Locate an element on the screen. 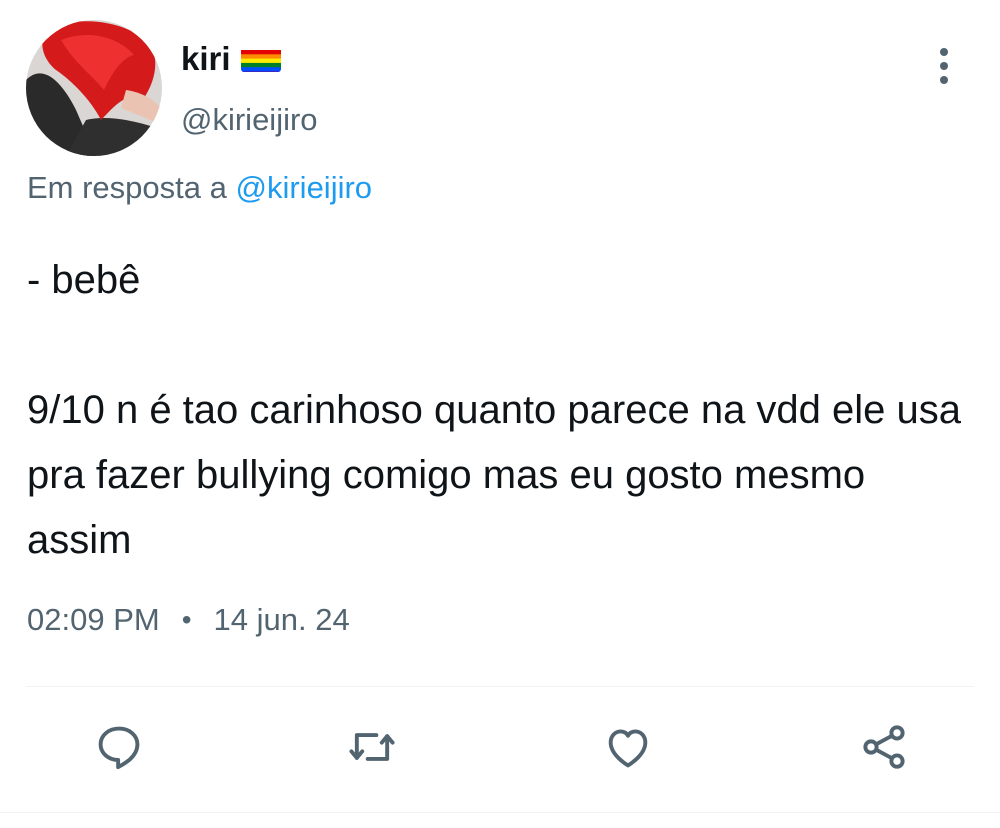  more-options-icon is located at coordinates (944, 66).